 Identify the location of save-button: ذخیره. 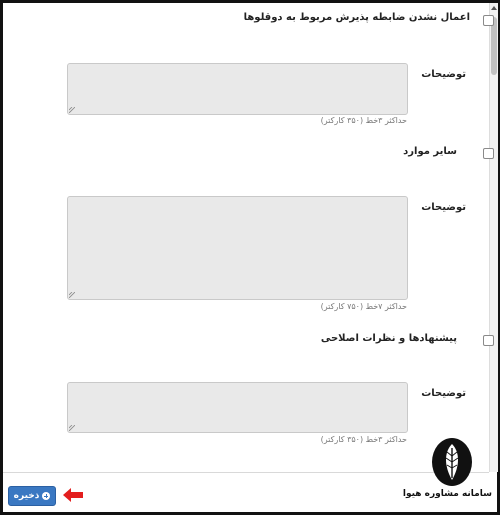
(32, 496).